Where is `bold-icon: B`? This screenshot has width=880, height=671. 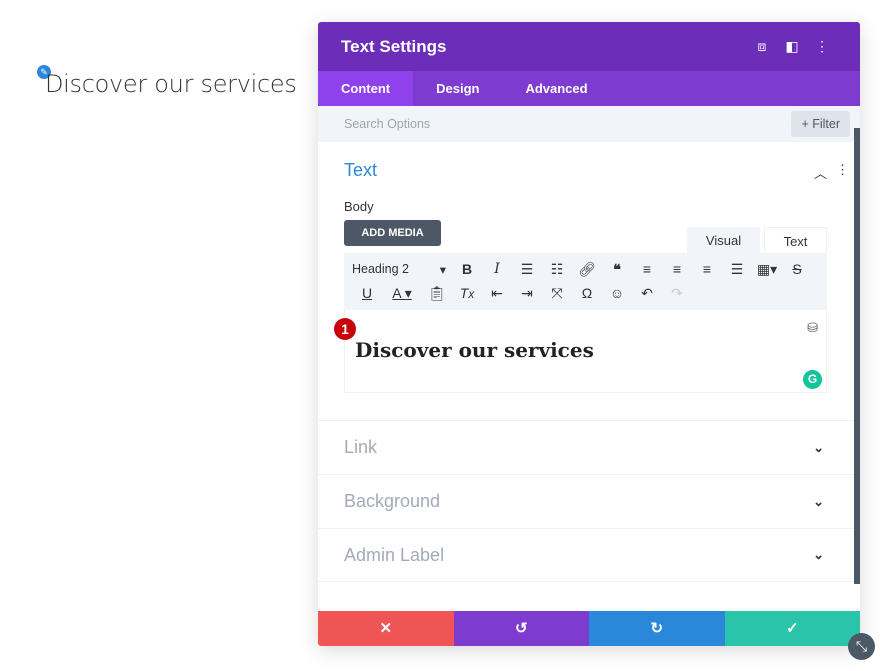
bold-icon: B is located at coordinates (467, 269).